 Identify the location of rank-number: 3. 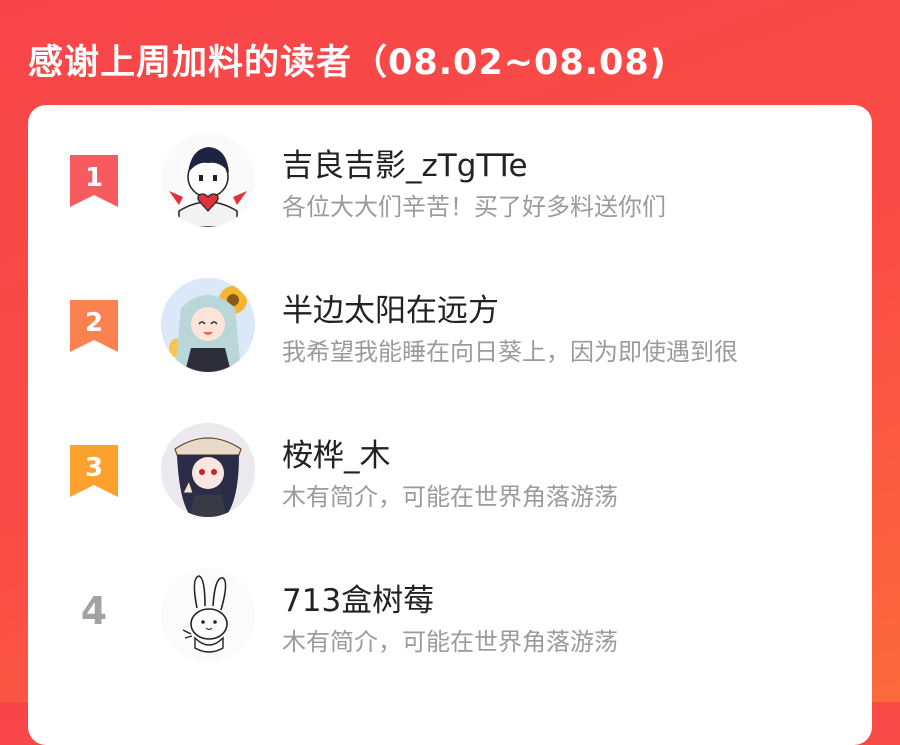
(94, 468).